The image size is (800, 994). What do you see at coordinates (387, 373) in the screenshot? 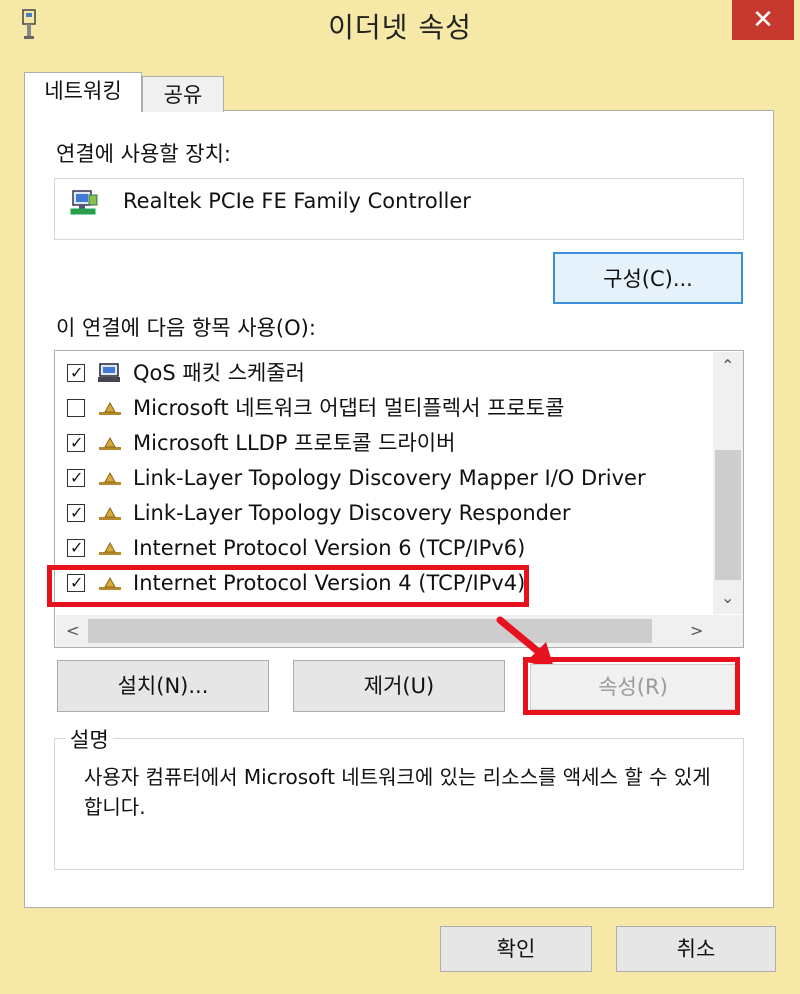
I see `list-item-qos: ✓ QoS 패킷 스케줄러` at bounding box center [387, 373].